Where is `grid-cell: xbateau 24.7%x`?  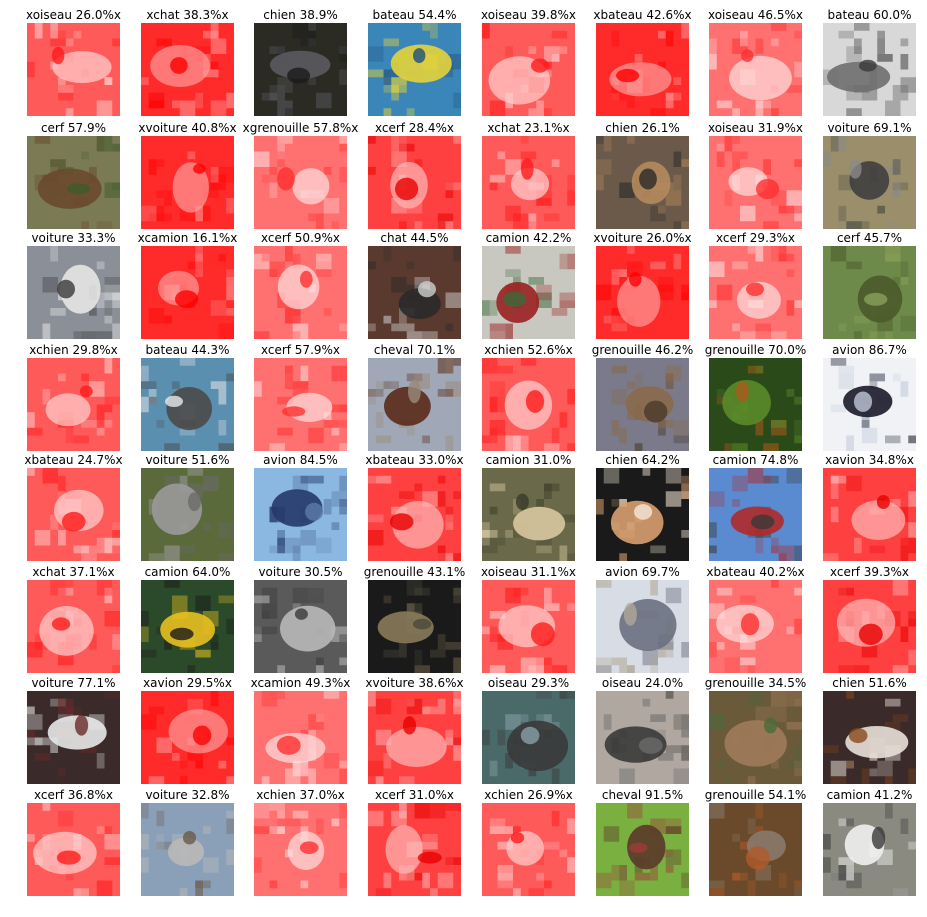 grid-cell: xbateau 24.7%x is located at coordinates (73, 504).